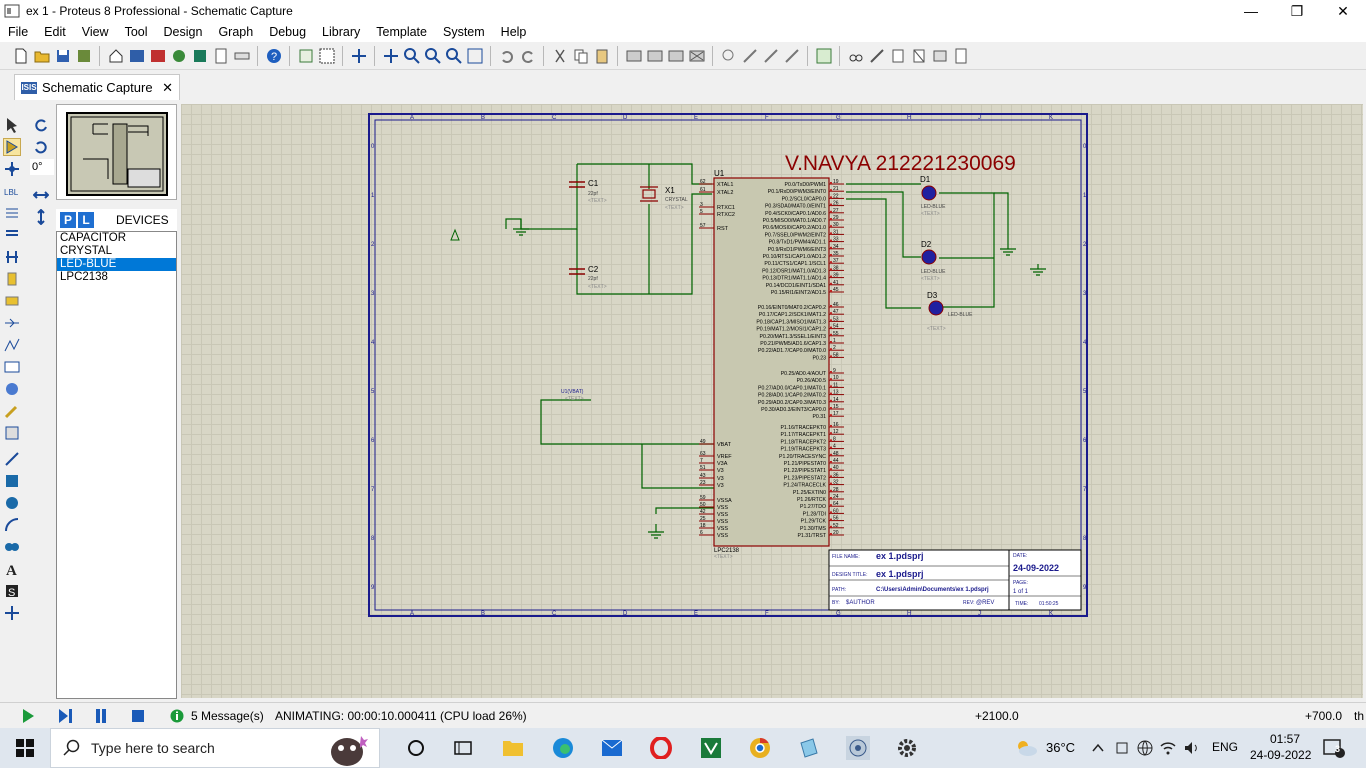 The height and width of the screenshot is (768, 1366). What do you see at coordinates (137, 56) in the screenshot?
I see `schematic-icon` at bounding box center [137, 56].